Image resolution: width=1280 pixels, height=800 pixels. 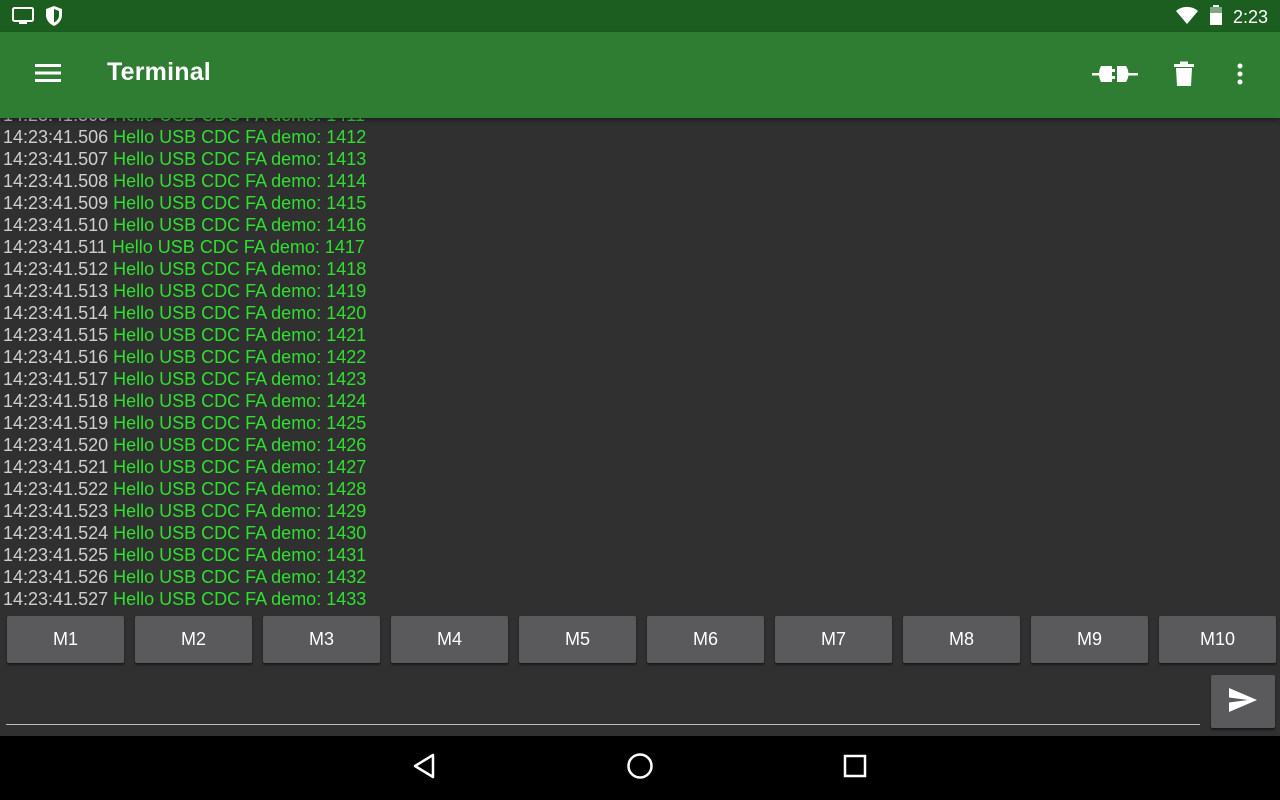 I want to click on recent-apps-icon, so click(x=855, y=768).